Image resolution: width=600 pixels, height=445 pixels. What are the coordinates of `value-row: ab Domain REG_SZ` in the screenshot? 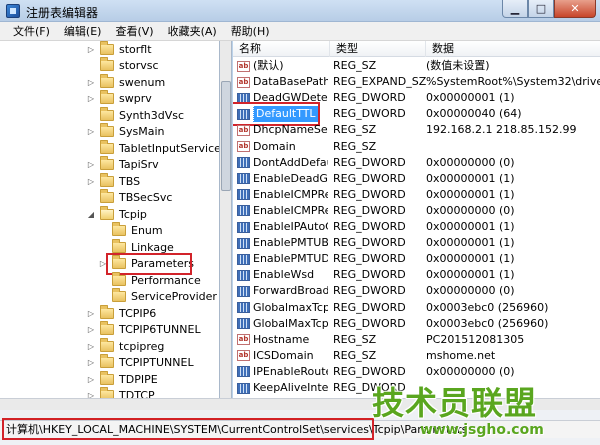 It's located at (416, 147).